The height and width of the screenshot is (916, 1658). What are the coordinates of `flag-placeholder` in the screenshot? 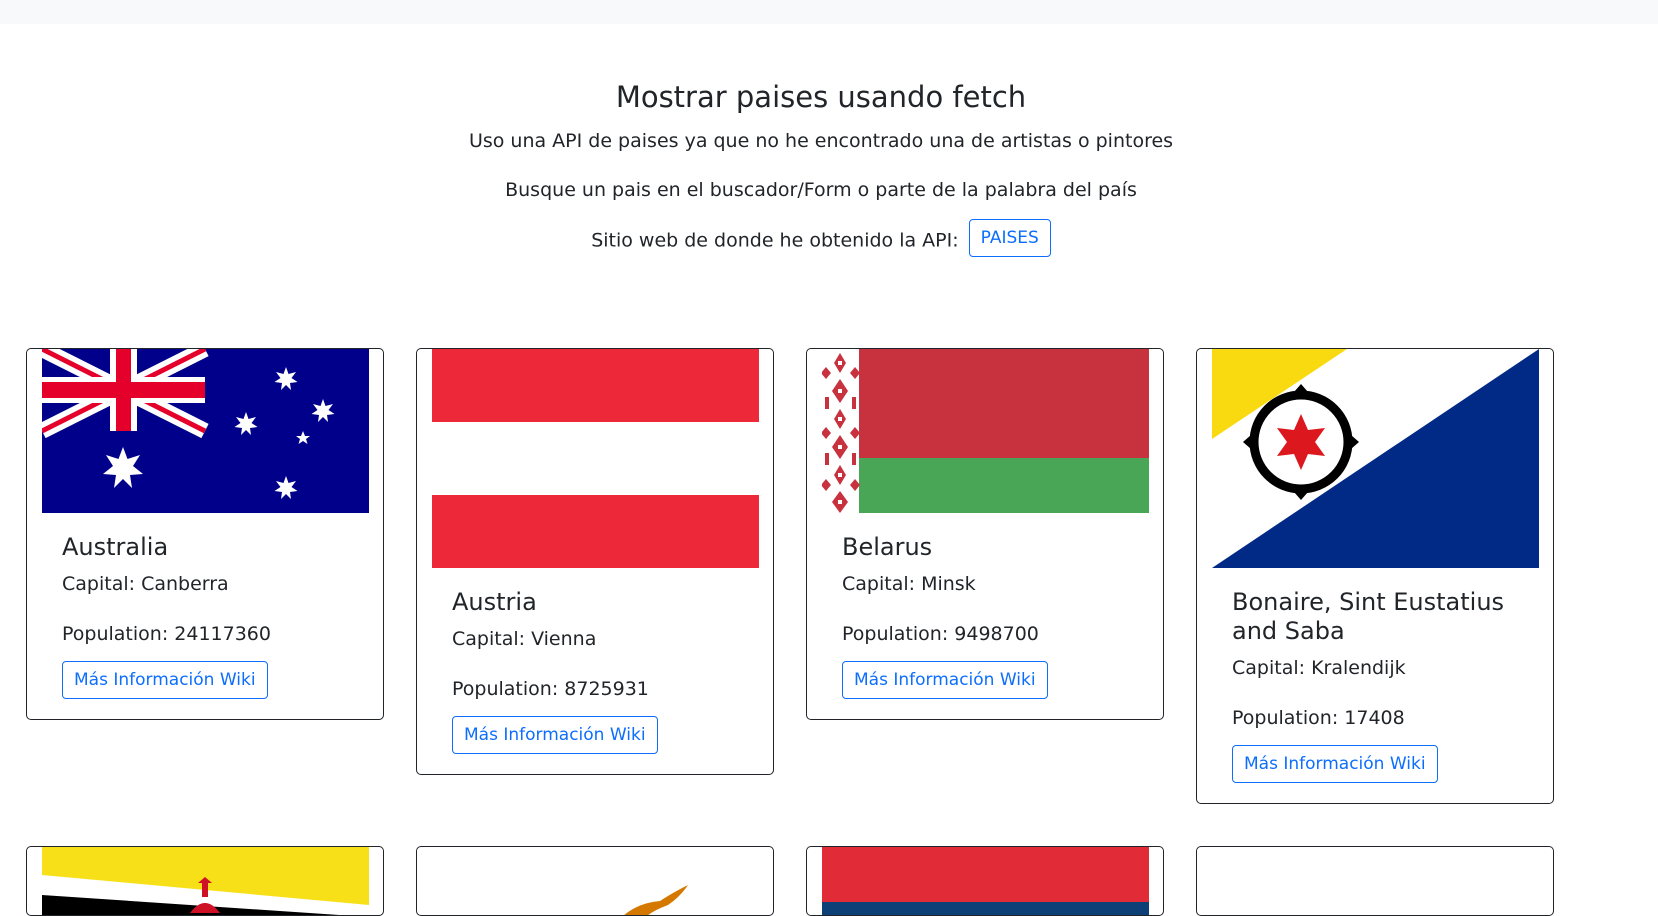 It's located at (1375, 881).